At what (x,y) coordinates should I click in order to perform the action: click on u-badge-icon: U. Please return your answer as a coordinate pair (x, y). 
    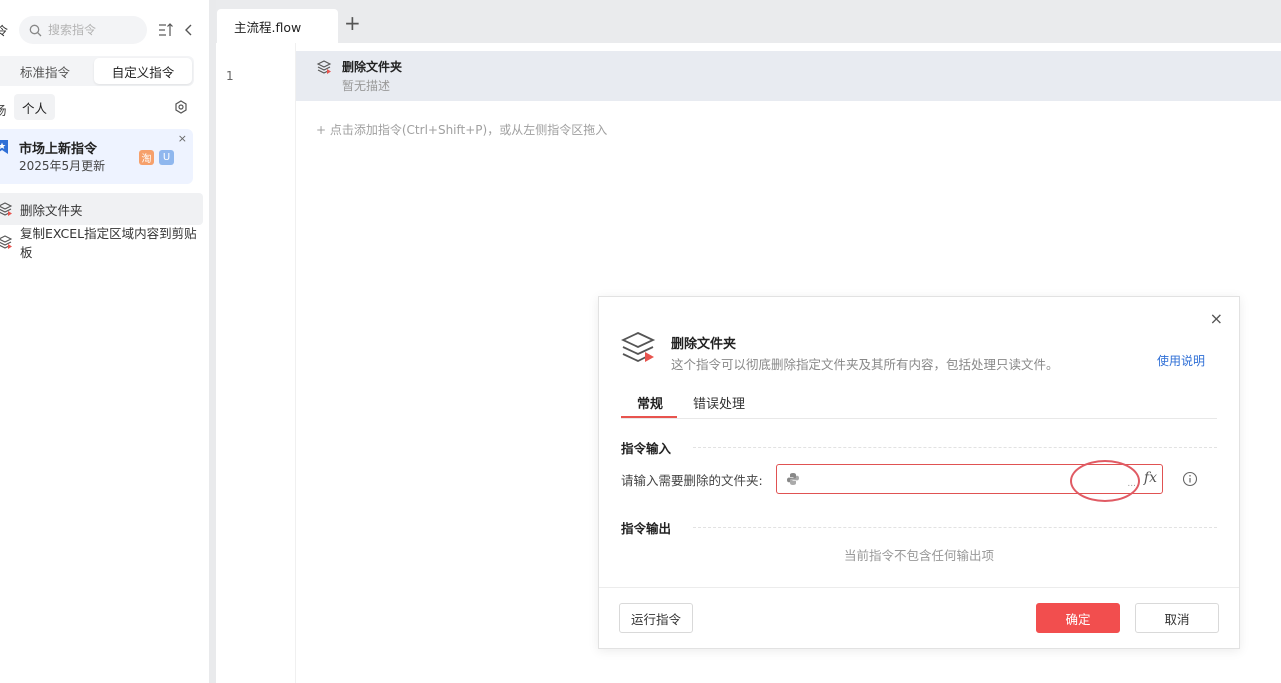
    Looking at the image, I should click on (166, 157).